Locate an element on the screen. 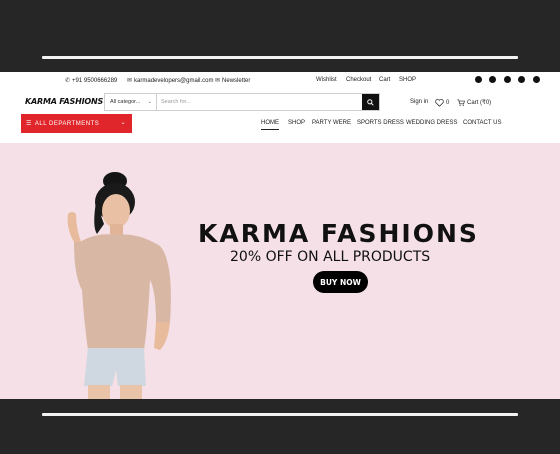 The image size is (560, 454). signin-link: Sign in is located at coordinates (419, 102).